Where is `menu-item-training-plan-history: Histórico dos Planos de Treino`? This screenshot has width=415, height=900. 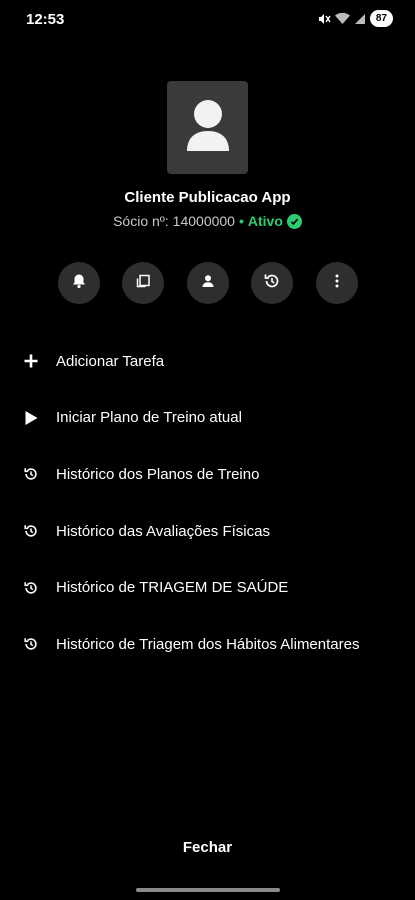 menu-item-training-plan-history: Histórico dos Planos de Treino is located at coordinates (207, 474).